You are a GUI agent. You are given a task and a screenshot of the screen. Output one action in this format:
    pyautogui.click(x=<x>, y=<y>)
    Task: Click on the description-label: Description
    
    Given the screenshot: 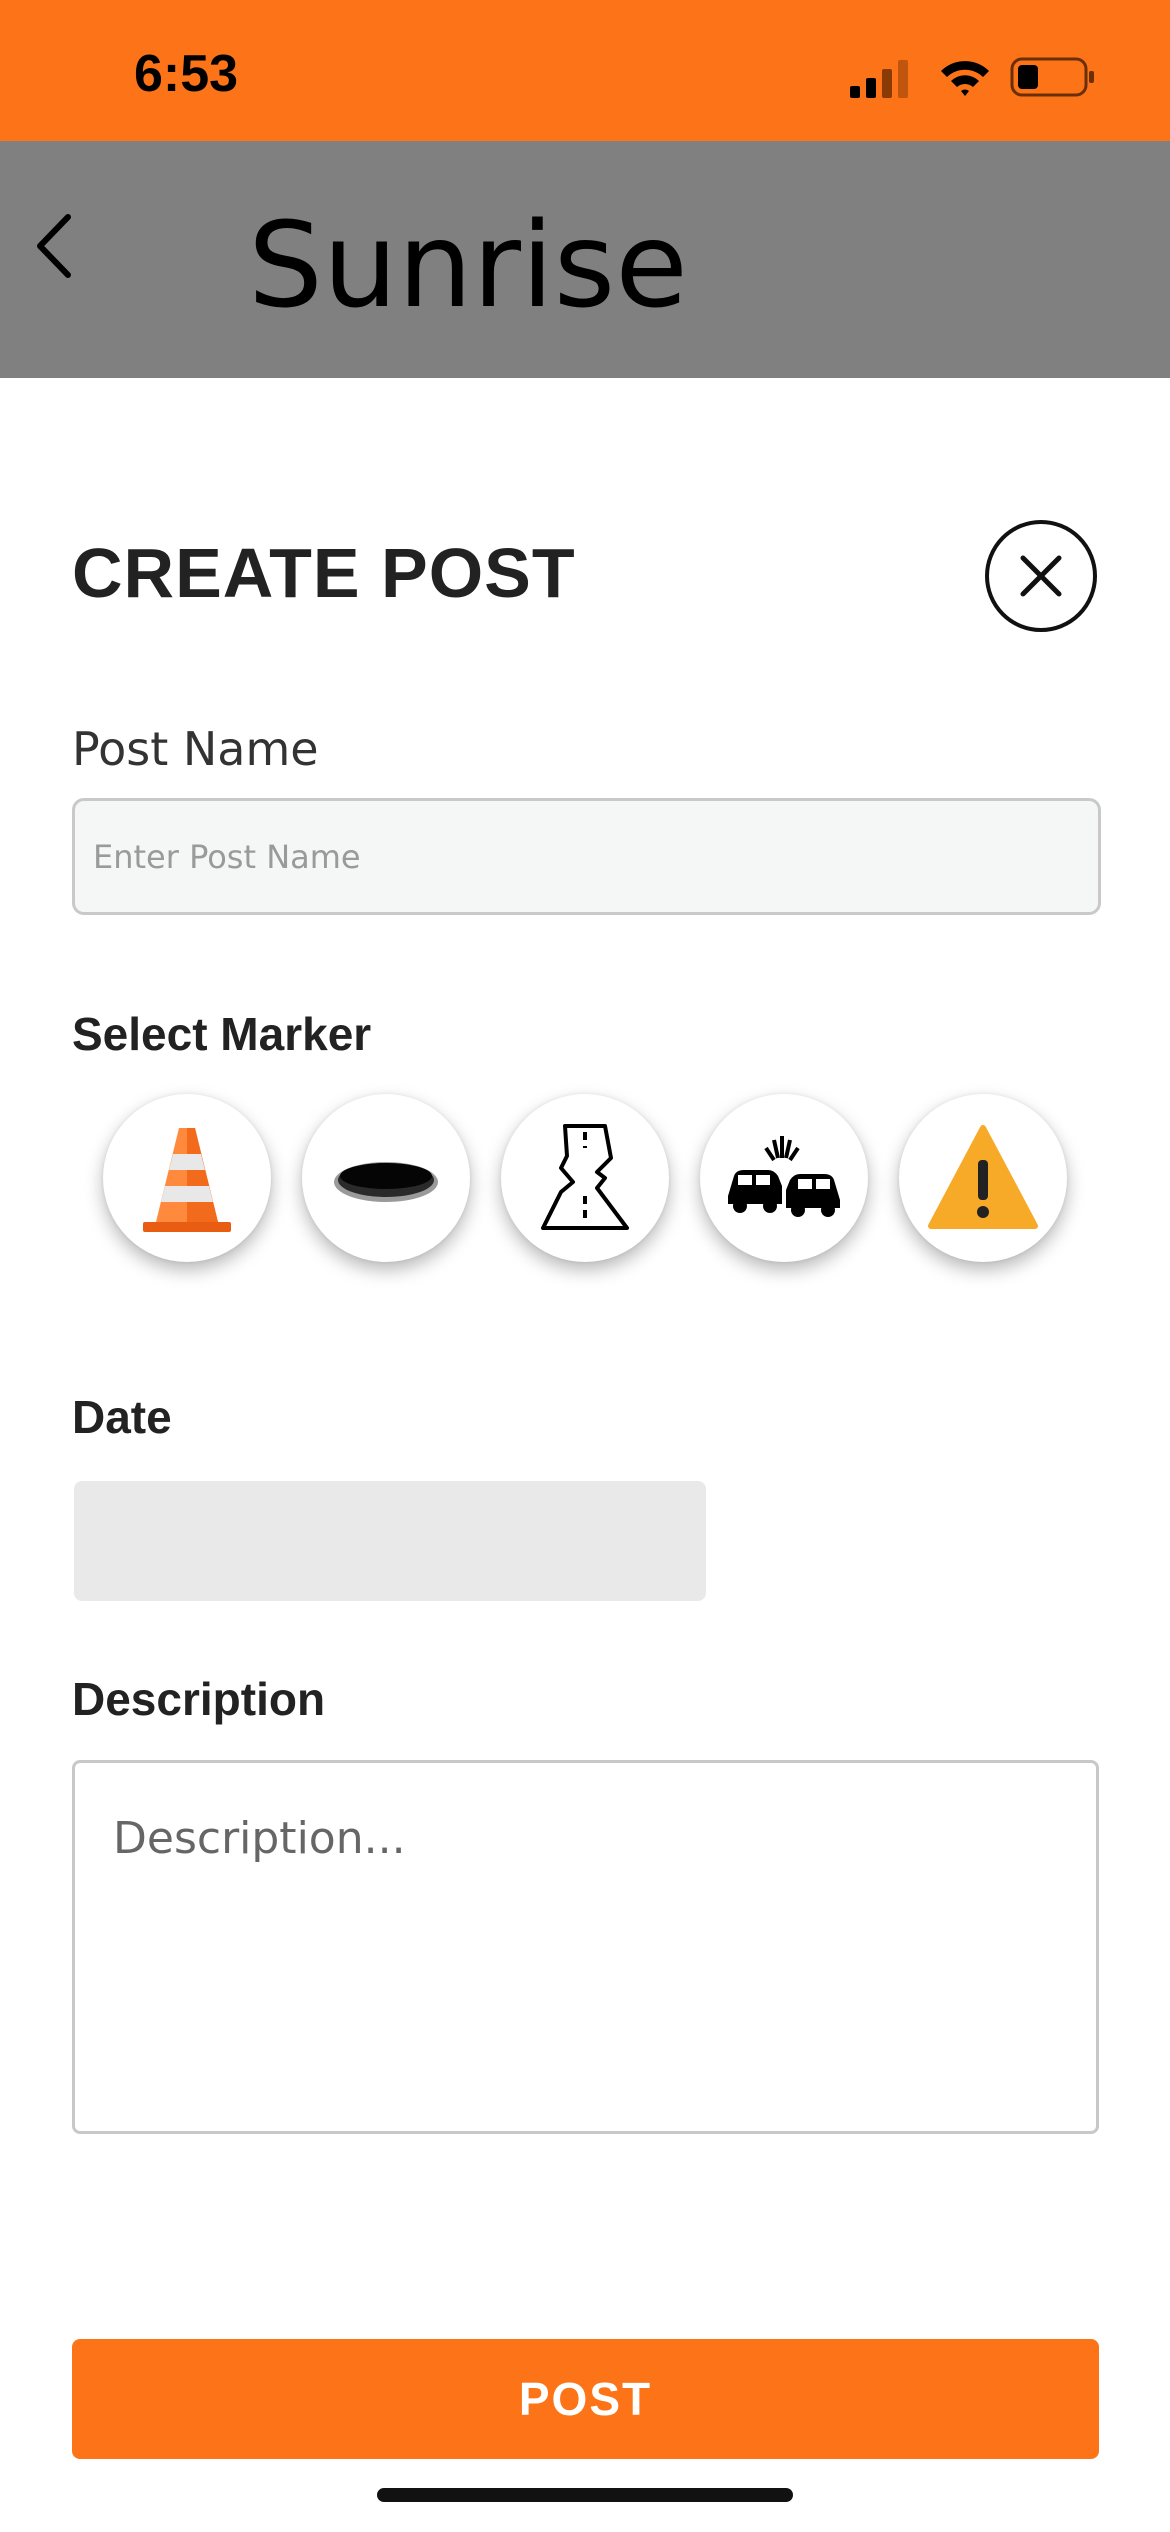 What is the action you would take?
    pyautogui.click(x=199, y=1699)
    